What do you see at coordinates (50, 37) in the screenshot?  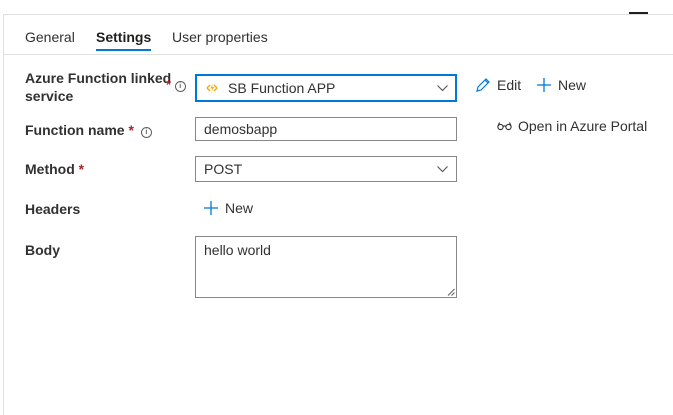 I see `tab-general: General` at bounding box center [50, 37].